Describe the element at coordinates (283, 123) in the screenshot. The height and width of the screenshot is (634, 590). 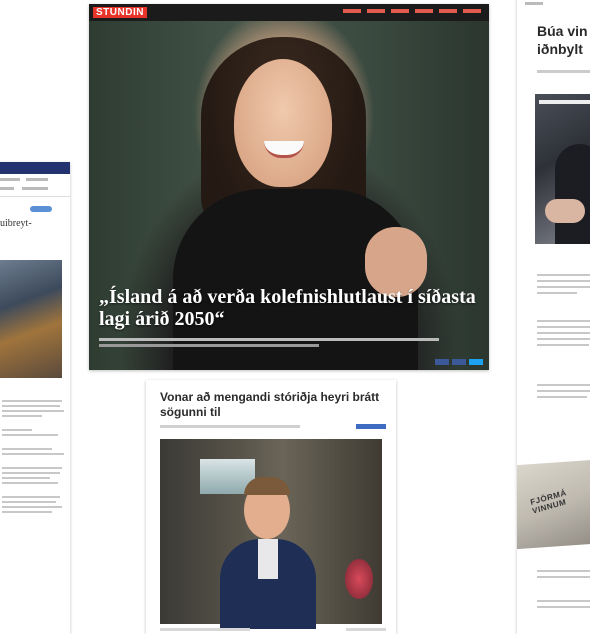
I see `photo-subject-face` at that location.